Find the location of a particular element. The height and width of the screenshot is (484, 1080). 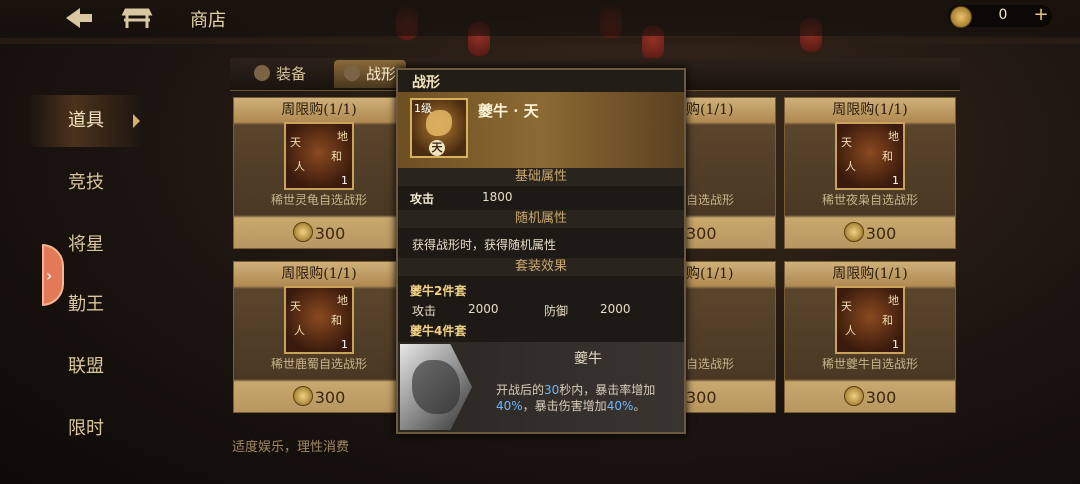

shop-card: 周限购(1/1) 天 地 人 和 1 稀世鹿蜀自选战形 300 is located at coordinates (319, 337).